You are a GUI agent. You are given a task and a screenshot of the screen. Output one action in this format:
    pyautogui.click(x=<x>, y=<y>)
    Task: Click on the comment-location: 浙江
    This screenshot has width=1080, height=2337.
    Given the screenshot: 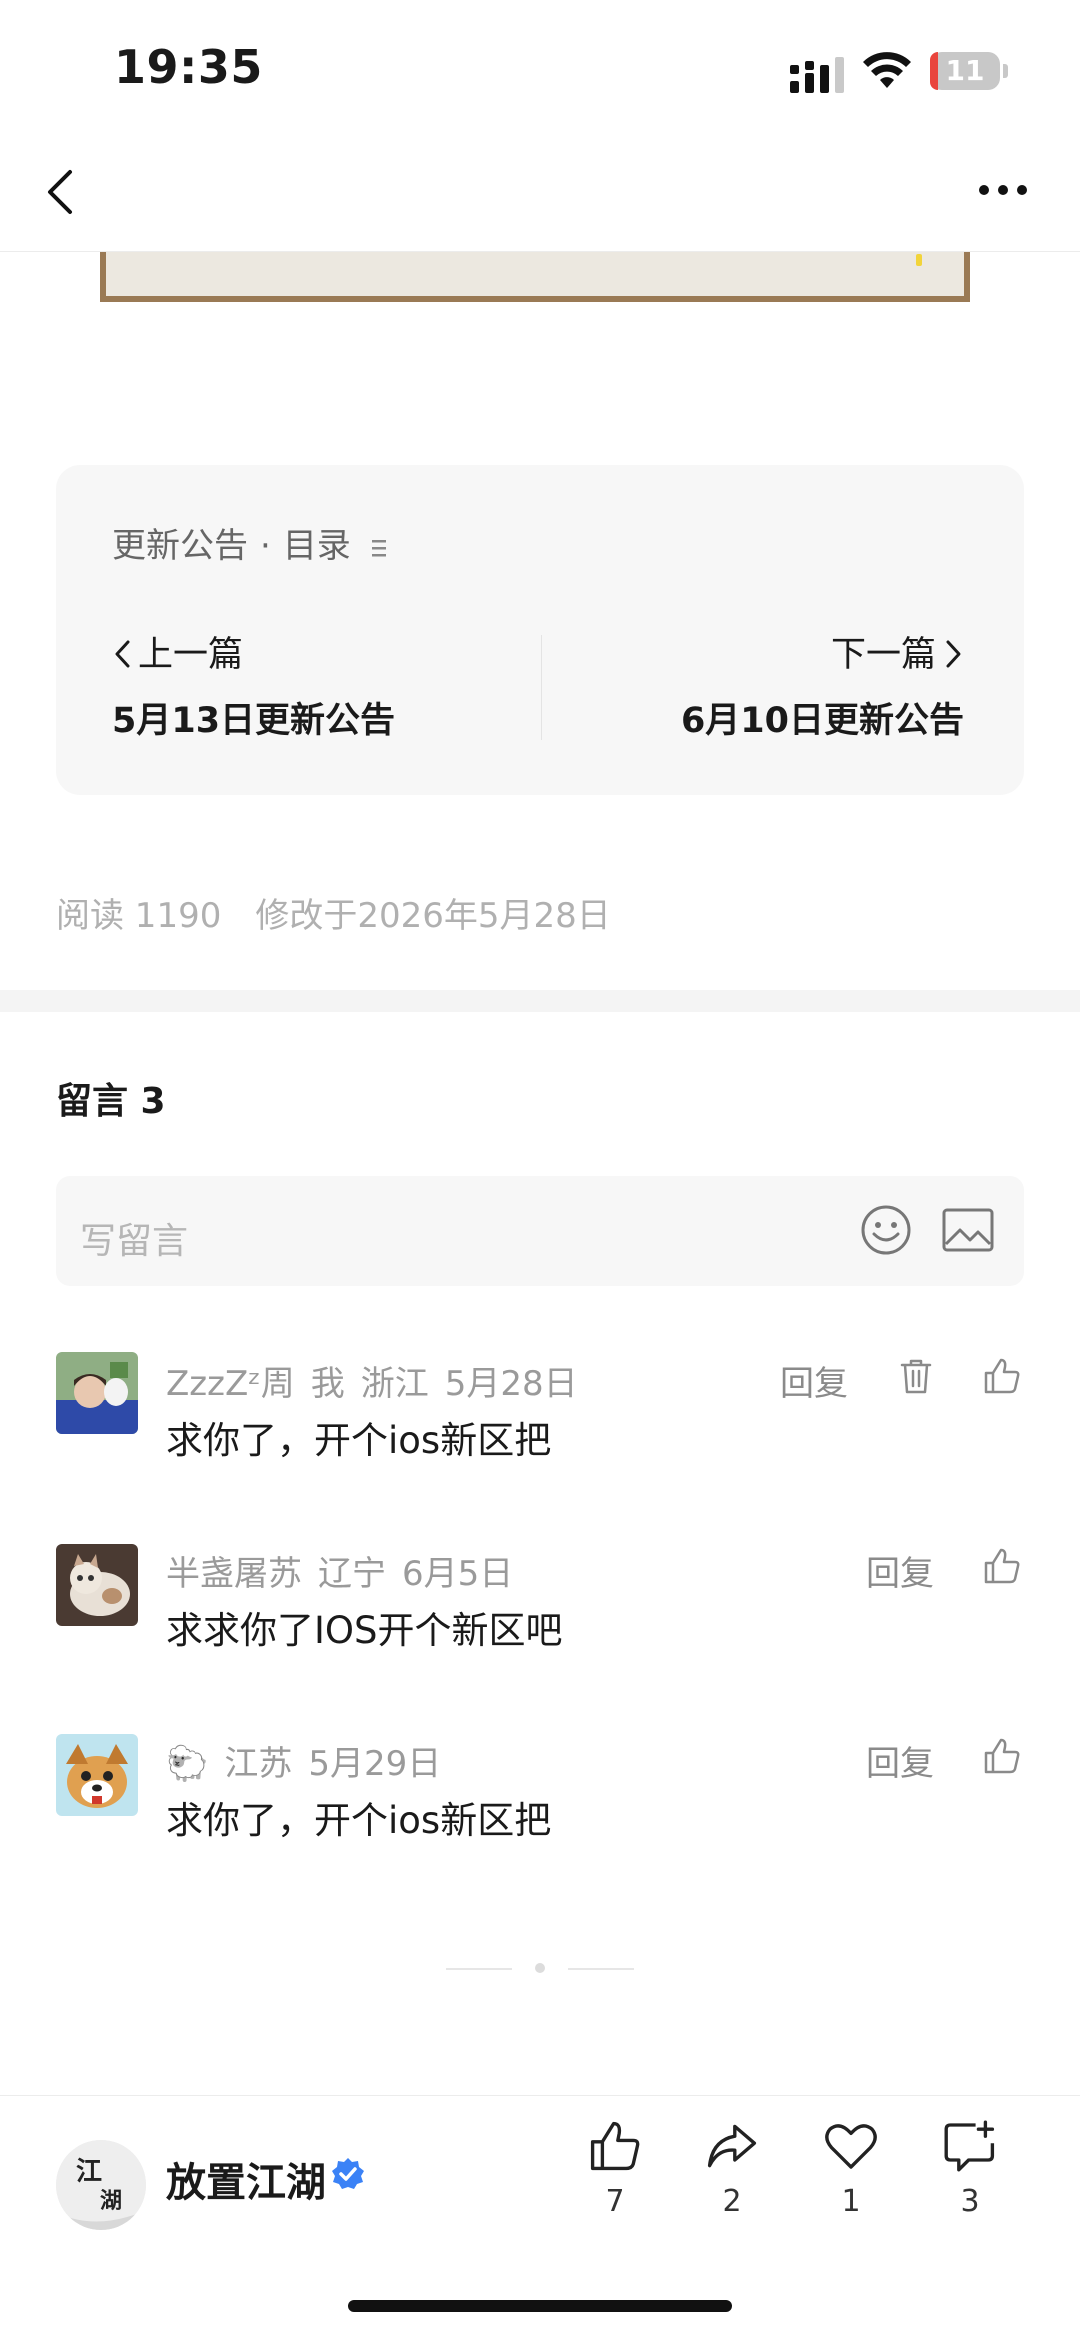 What is the action you would take?
    pyautogui.click(x=394, y=1384)
    